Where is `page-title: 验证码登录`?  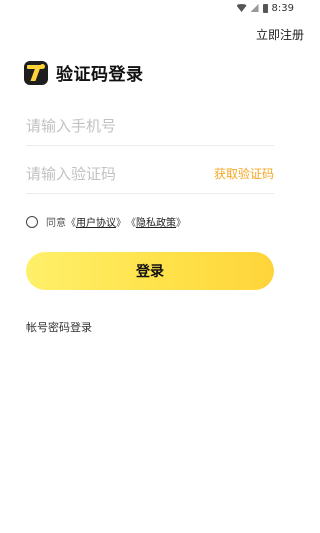 page-title: 验证码登录 is located at coordinates (100, 75).